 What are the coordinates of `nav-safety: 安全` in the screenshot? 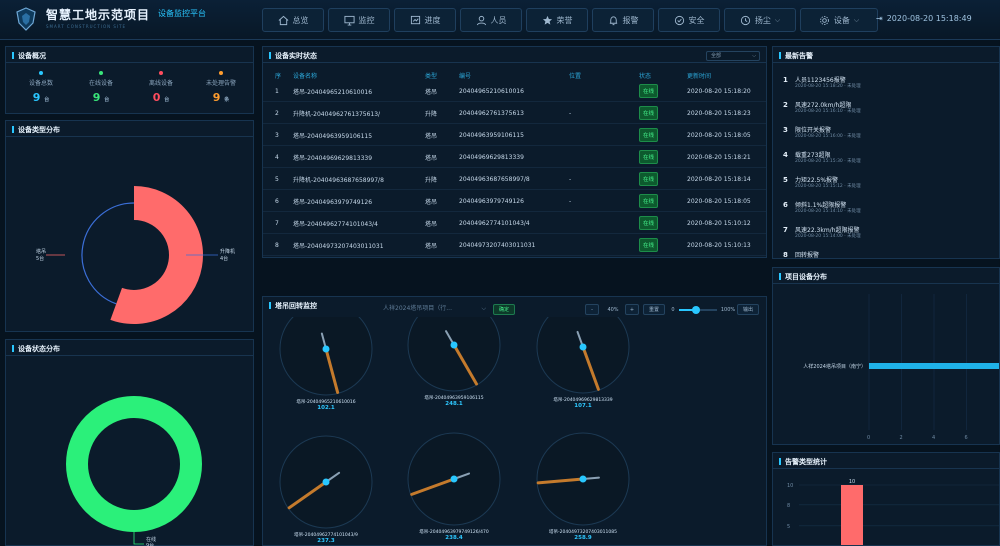 It's located at (689, 20).